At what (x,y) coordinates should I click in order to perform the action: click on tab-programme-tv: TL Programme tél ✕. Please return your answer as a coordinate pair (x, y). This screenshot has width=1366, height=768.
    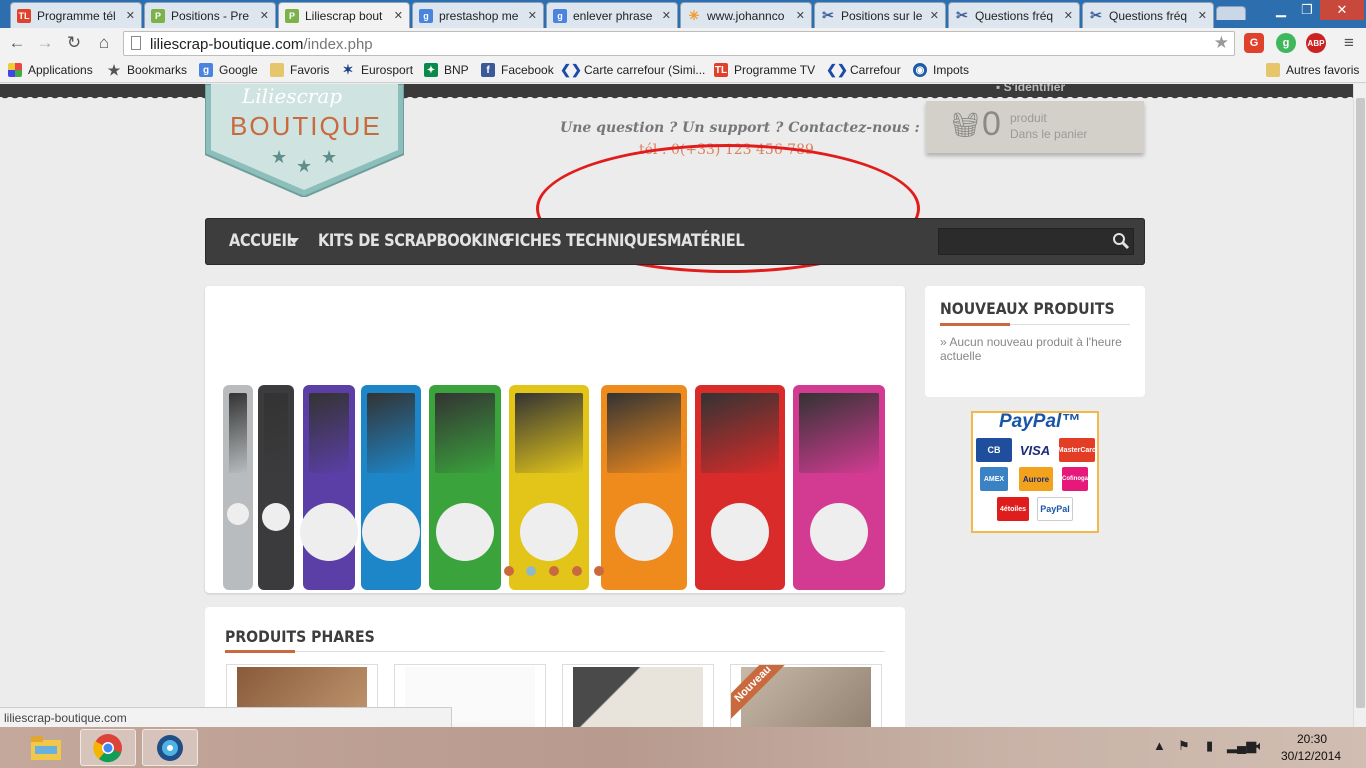
    Looking at the image, I should click on (76, 15).